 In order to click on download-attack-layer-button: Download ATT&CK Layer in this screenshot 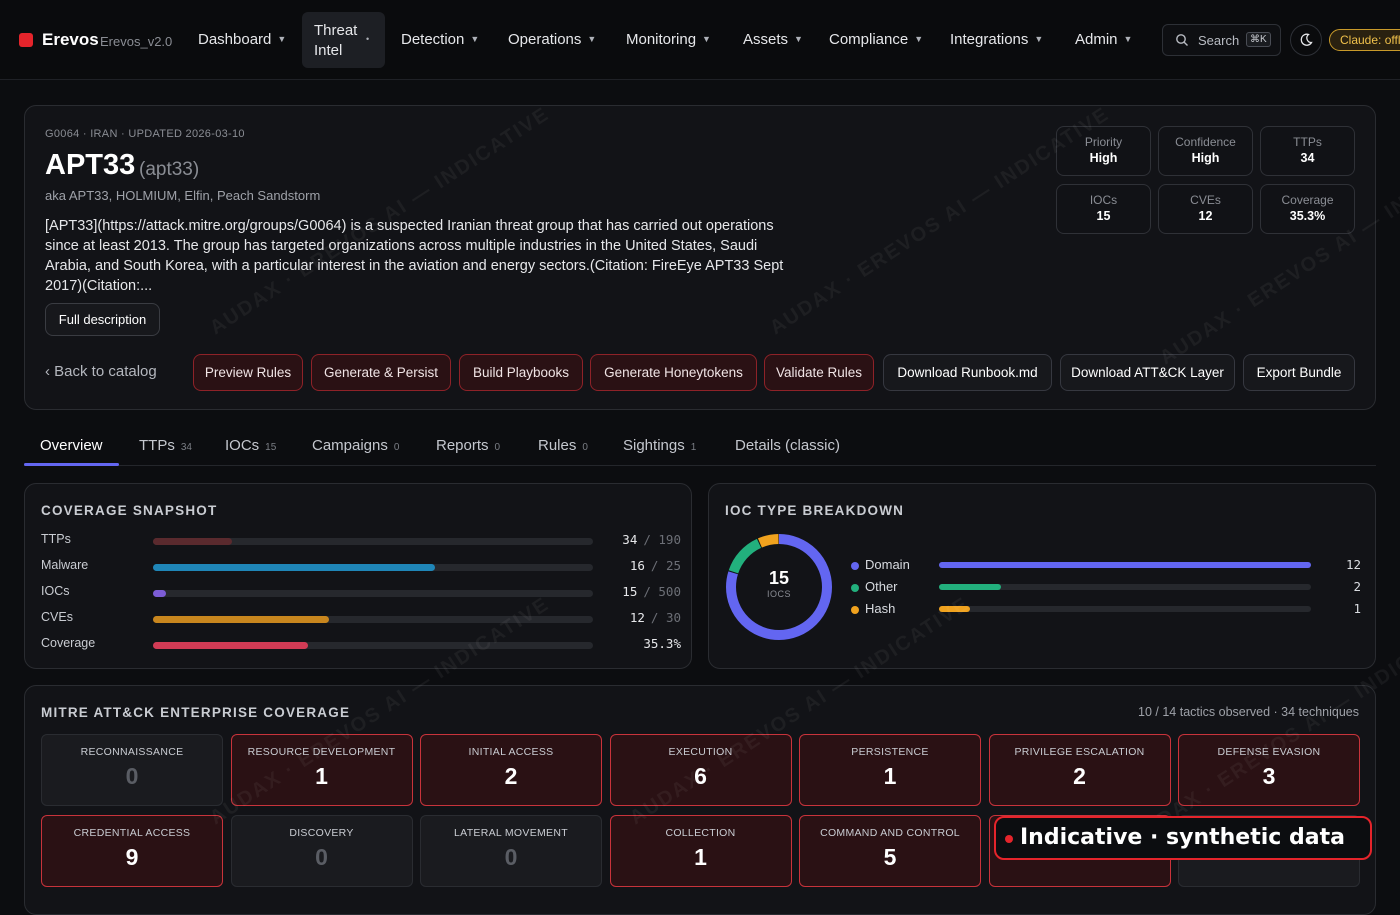, I will do `click(1147, 372)`.